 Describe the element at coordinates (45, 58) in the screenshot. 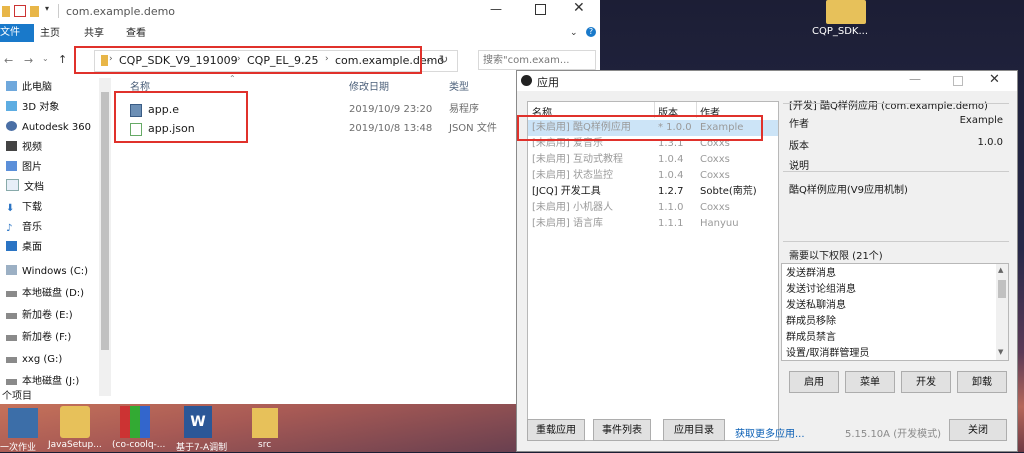

I see `recent-dropdown-icon: ⌄` at that location.